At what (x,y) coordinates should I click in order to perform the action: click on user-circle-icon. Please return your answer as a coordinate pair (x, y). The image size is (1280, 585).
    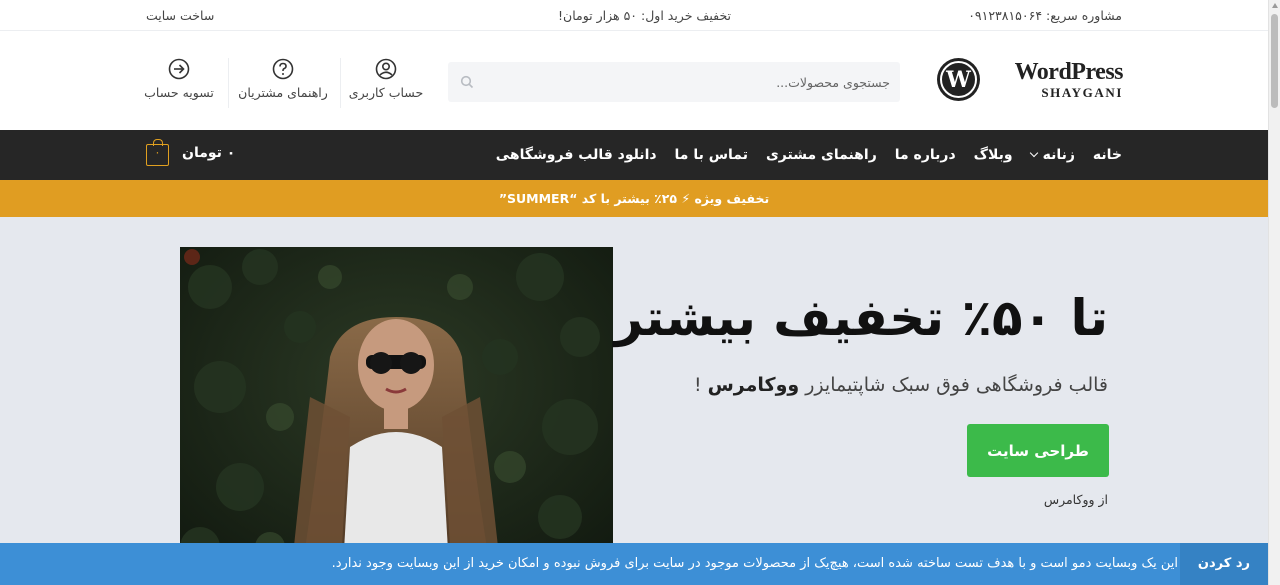
    Looking at the image, I should click on (386, 69).